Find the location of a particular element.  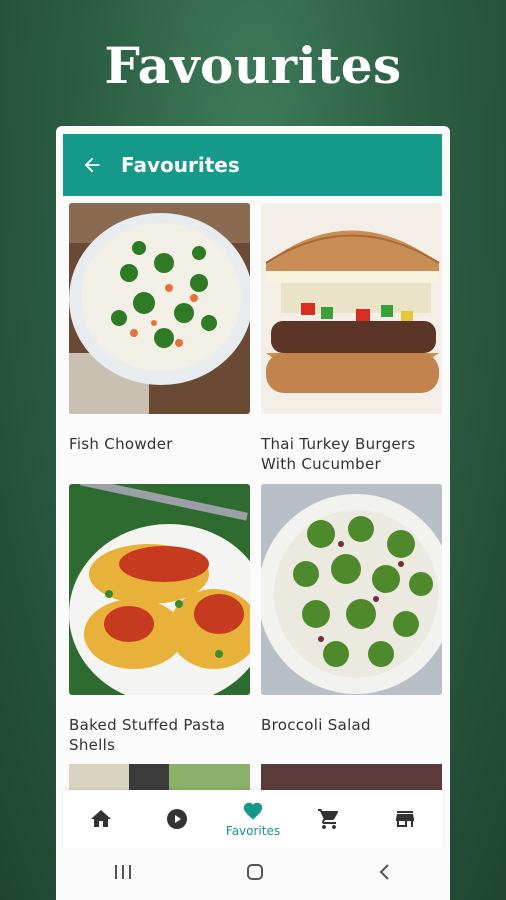

recipe-card: Broccoli Salad is located at coordinates (351, 609).